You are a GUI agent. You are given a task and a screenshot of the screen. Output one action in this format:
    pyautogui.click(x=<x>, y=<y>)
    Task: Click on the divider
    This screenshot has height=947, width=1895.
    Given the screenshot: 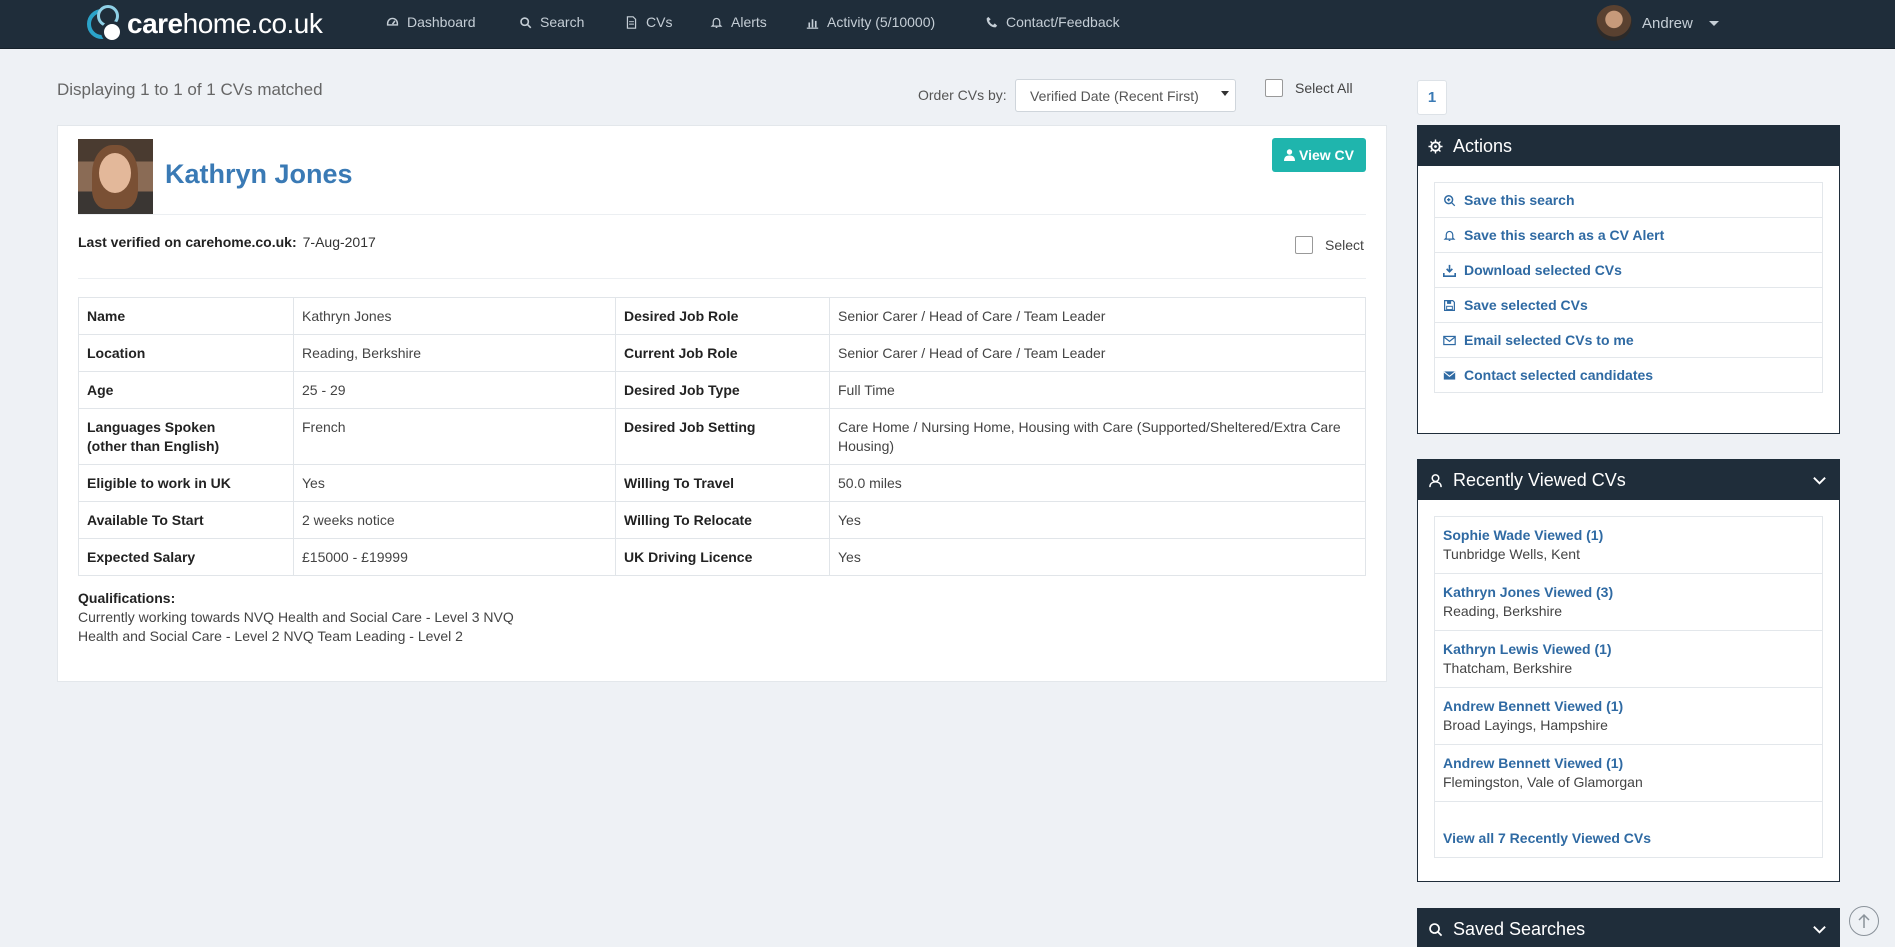 What is the action you would take?
    pyautogui.click(x=722, y=214)
    